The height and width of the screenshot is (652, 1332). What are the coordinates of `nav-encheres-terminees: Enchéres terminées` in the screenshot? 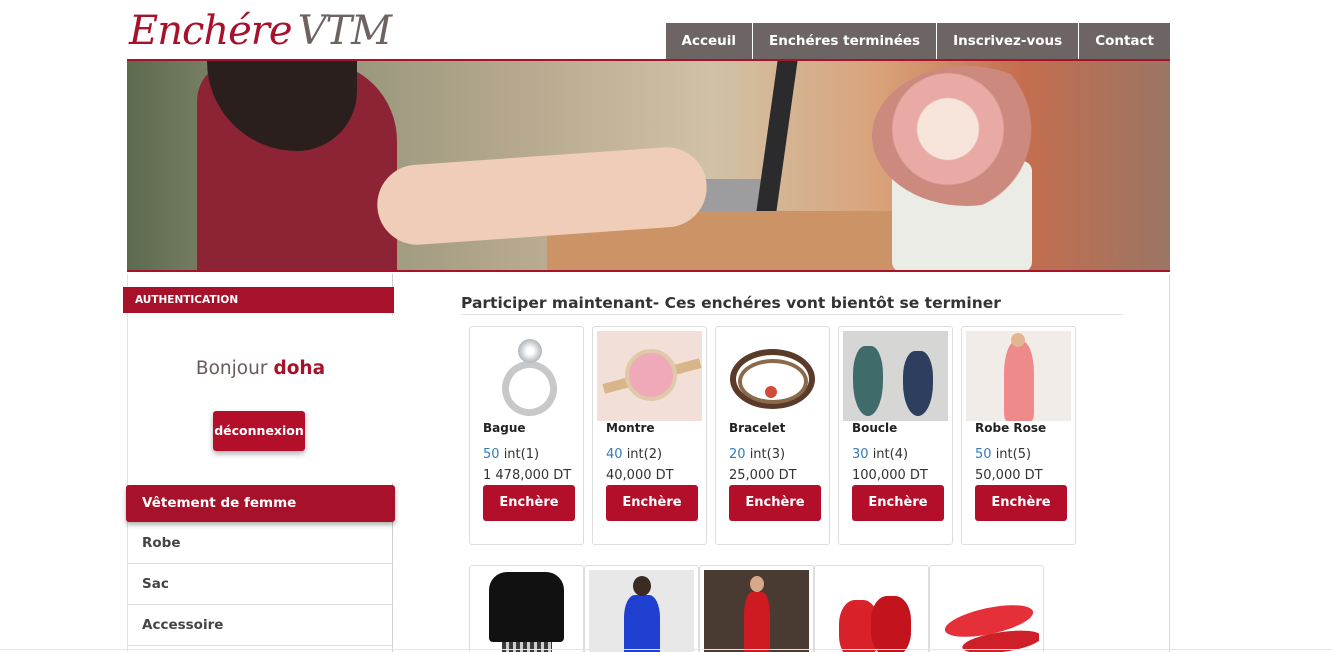 It's located at (844, 41).